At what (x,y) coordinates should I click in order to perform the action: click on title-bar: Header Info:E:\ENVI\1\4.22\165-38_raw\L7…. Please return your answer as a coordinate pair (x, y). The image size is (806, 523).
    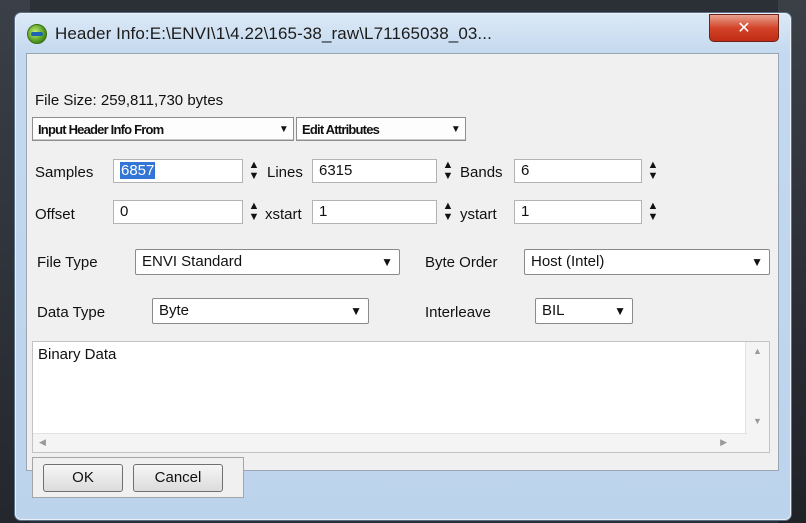
    Looking at the image, I should click on (403, 33).